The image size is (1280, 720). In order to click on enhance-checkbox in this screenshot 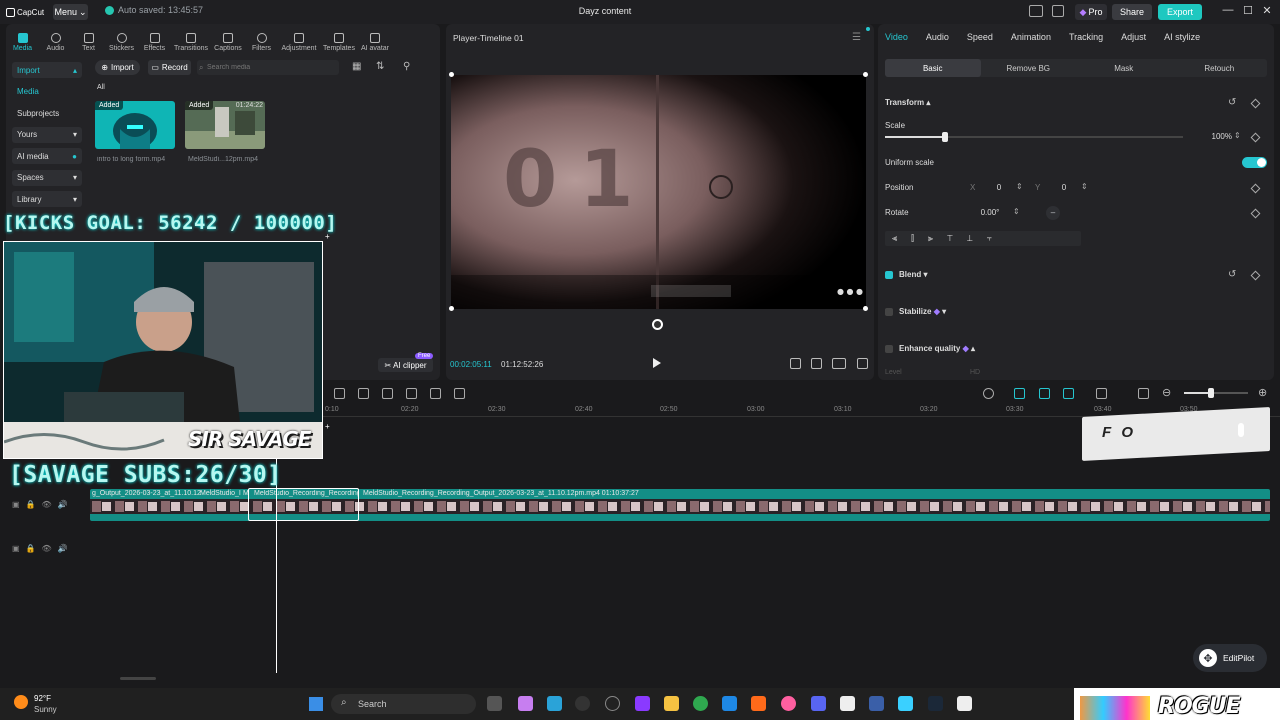, I will do `click(889, 349)`.